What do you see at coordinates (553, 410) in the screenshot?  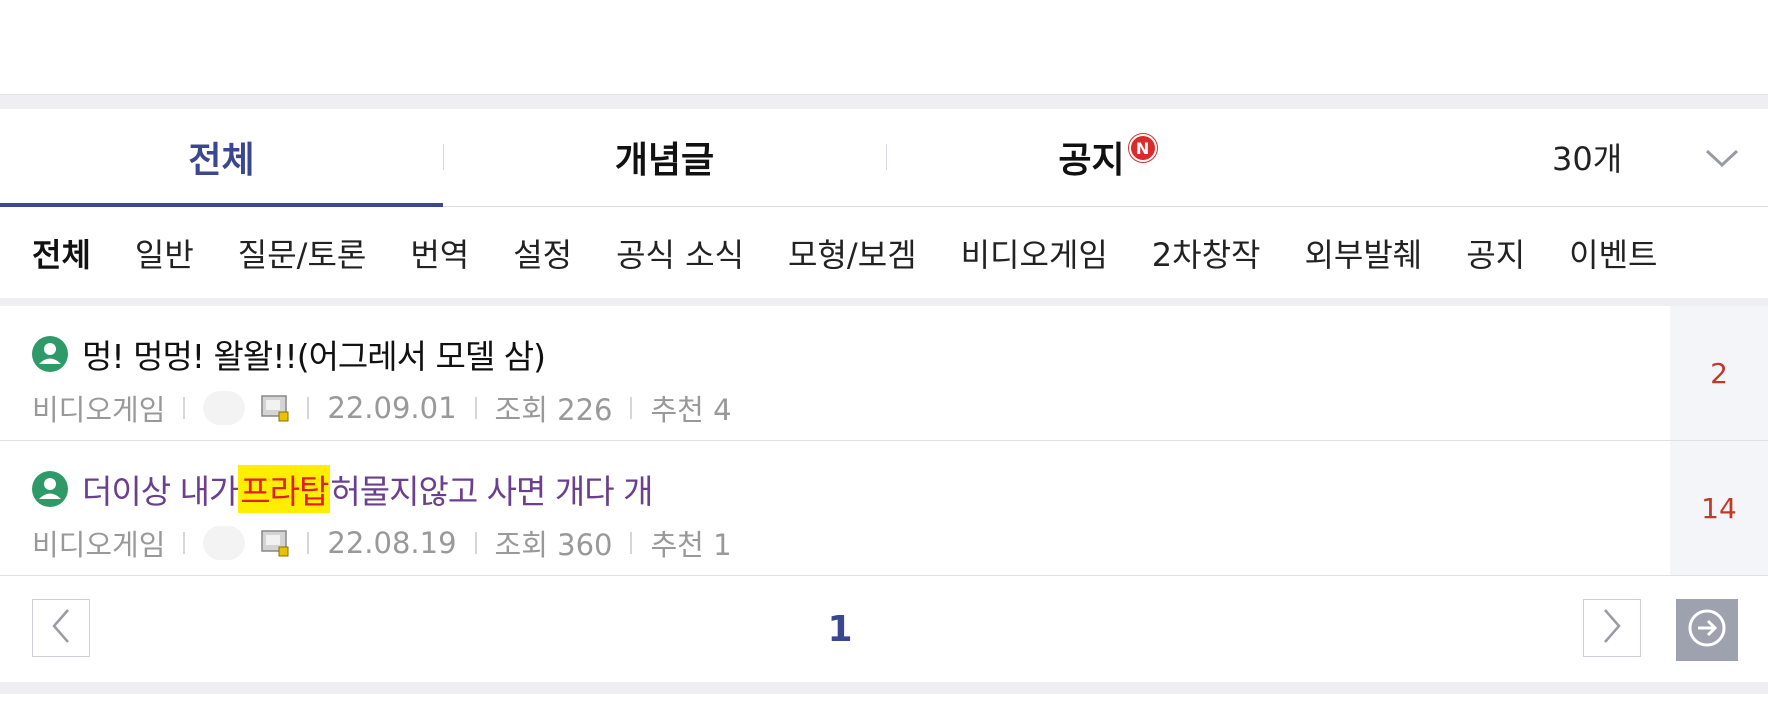 I see `post-views: 조회 226` at bounding box center [553, 410].